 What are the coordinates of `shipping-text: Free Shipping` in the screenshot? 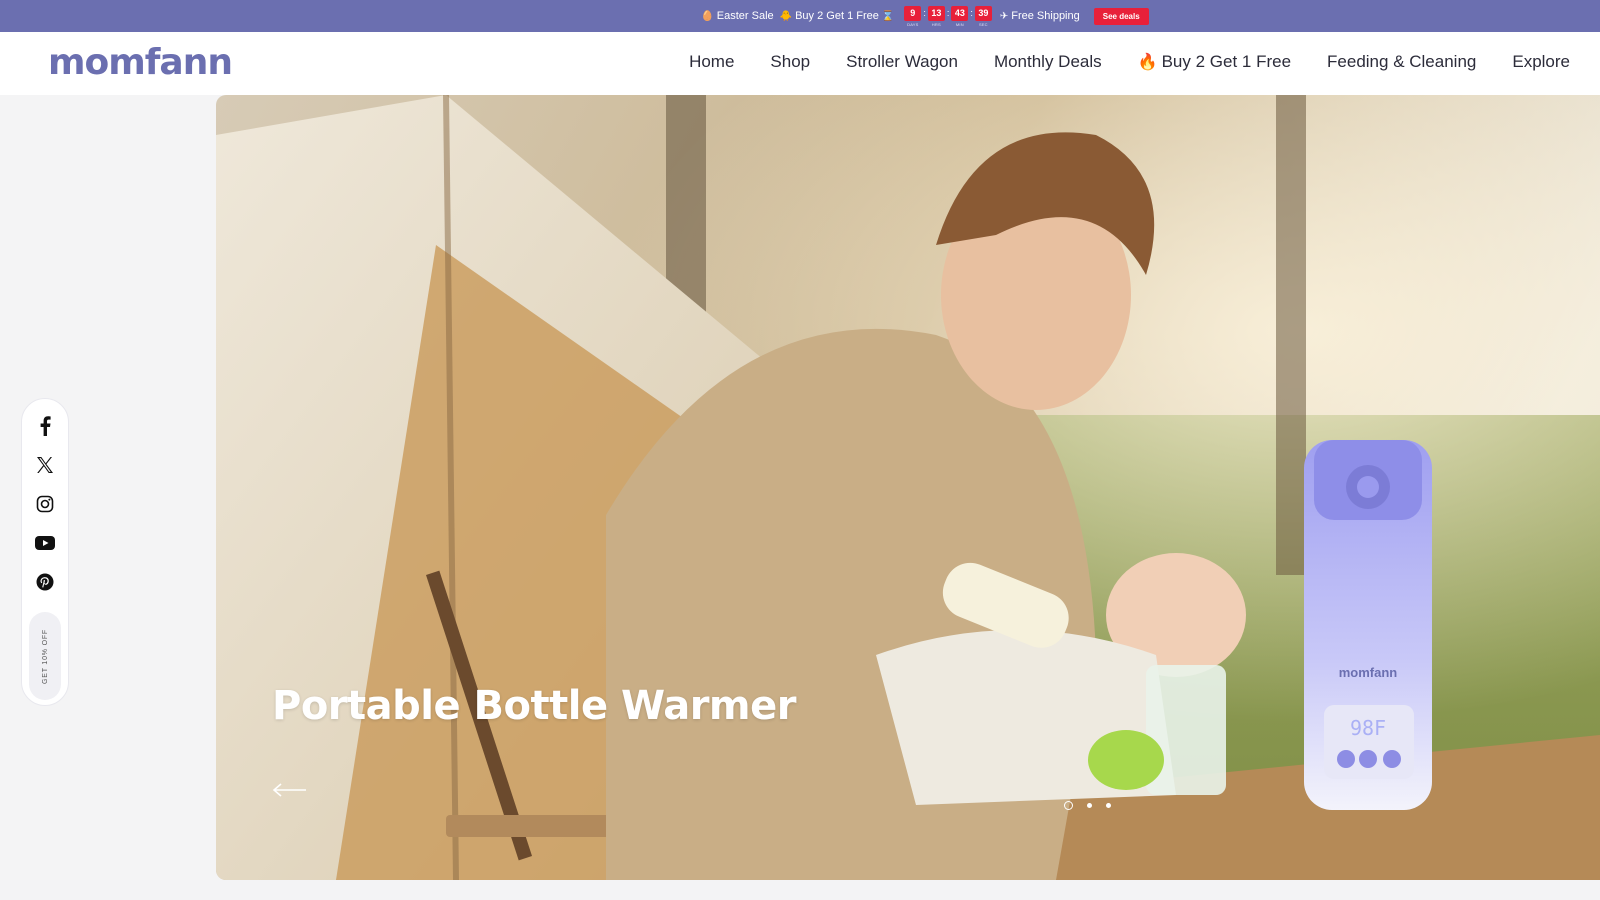 It's located at (1045, 16).